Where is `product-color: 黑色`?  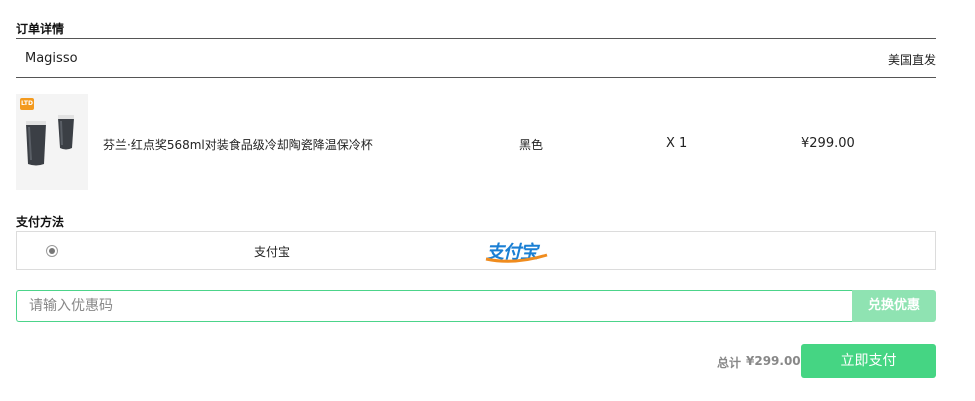 product-color: 黑色 is located at coordinates (531, 145).